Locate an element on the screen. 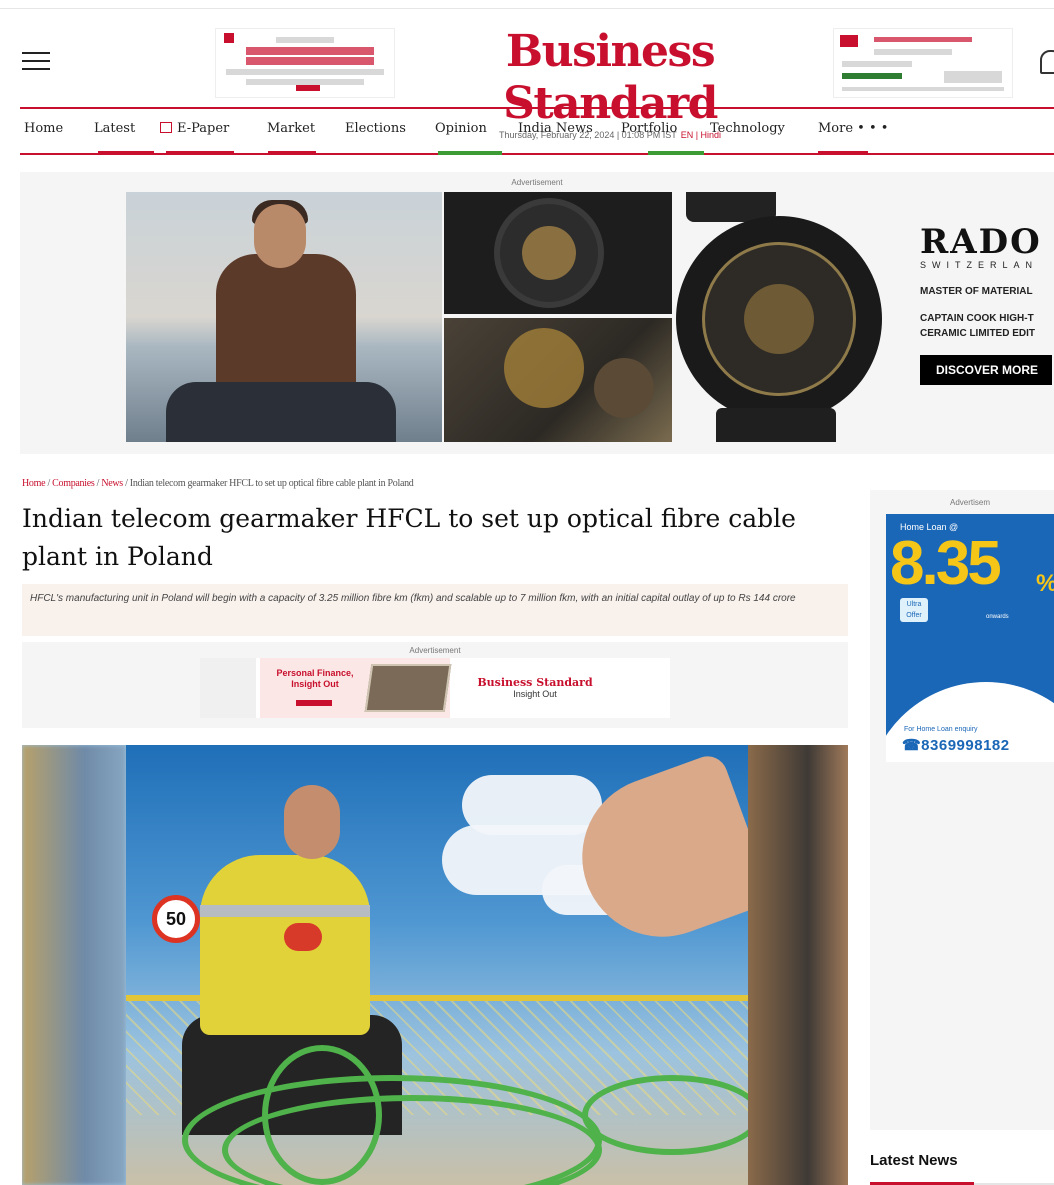  nav-underline-latest is located at coordinates (126, 153).